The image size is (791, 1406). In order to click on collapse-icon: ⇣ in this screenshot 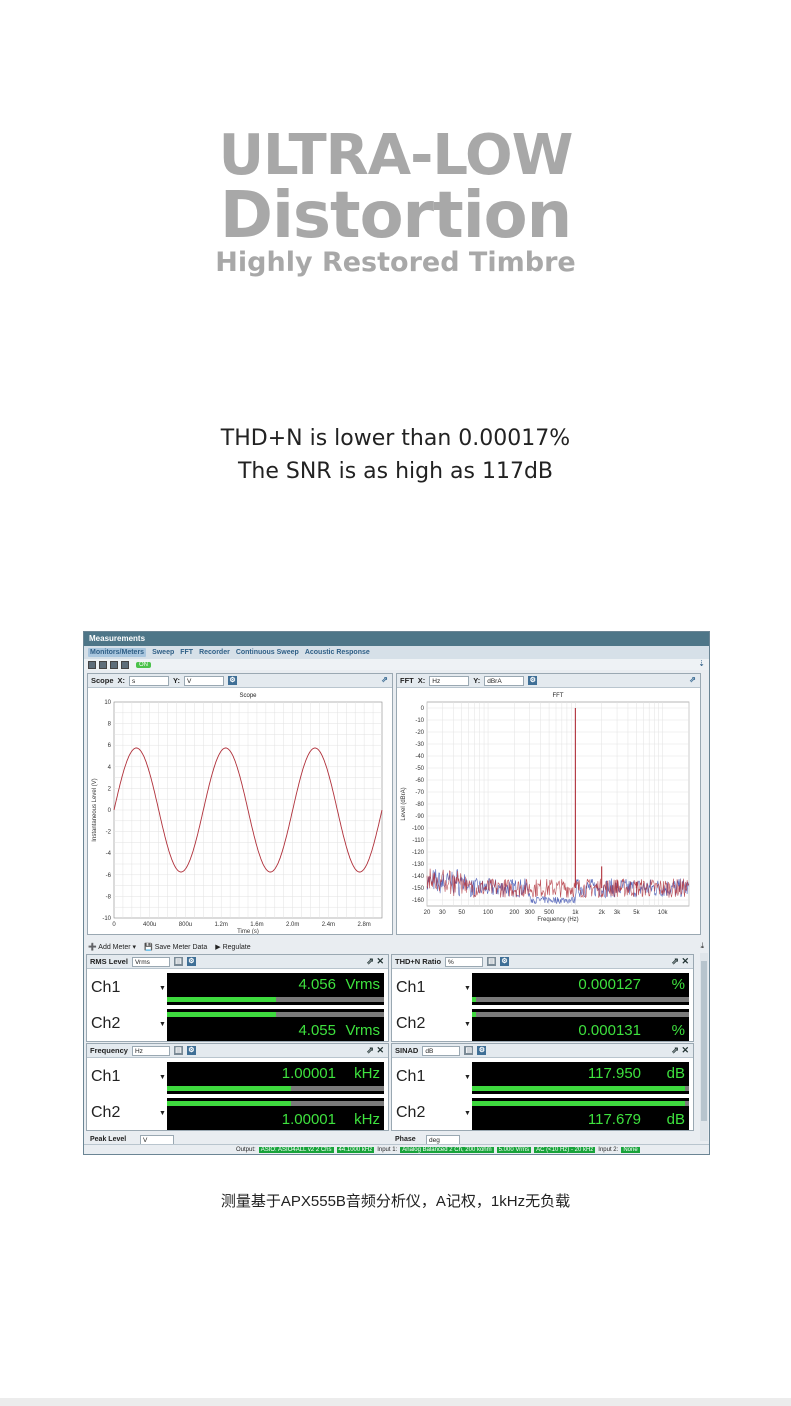, I will do `click(701, 663)`.